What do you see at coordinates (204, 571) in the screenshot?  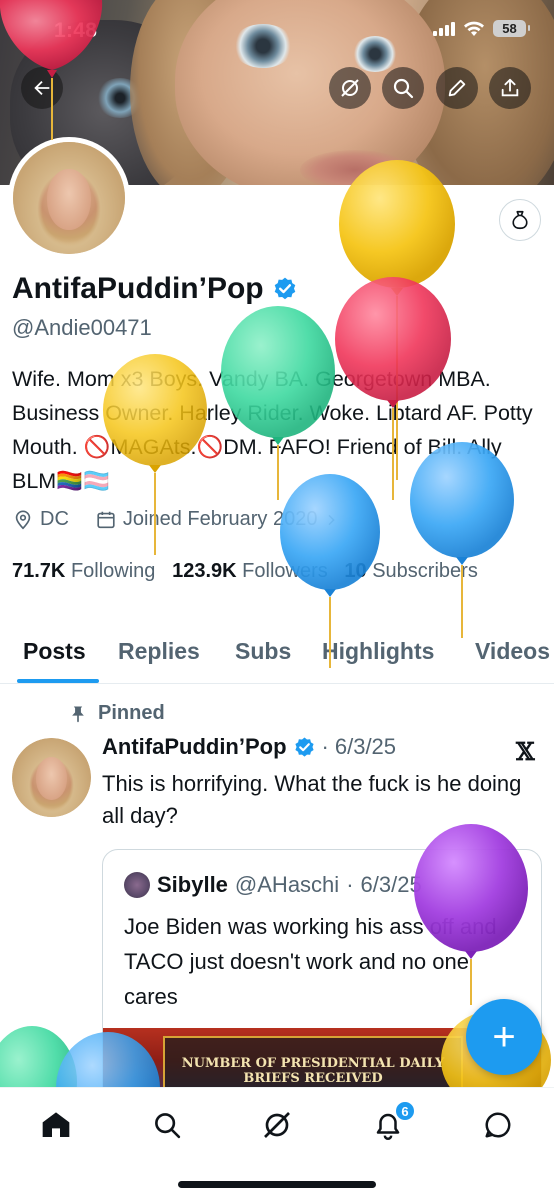 I see `followers-count: 123.9K` at bounding box center [204, 571].